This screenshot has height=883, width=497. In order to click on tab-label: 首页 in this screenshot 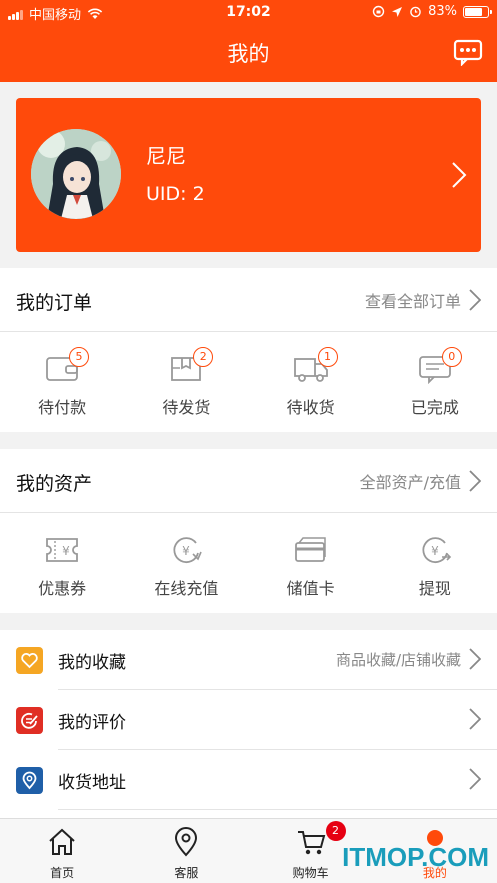, I will do `click(62, 873)`.